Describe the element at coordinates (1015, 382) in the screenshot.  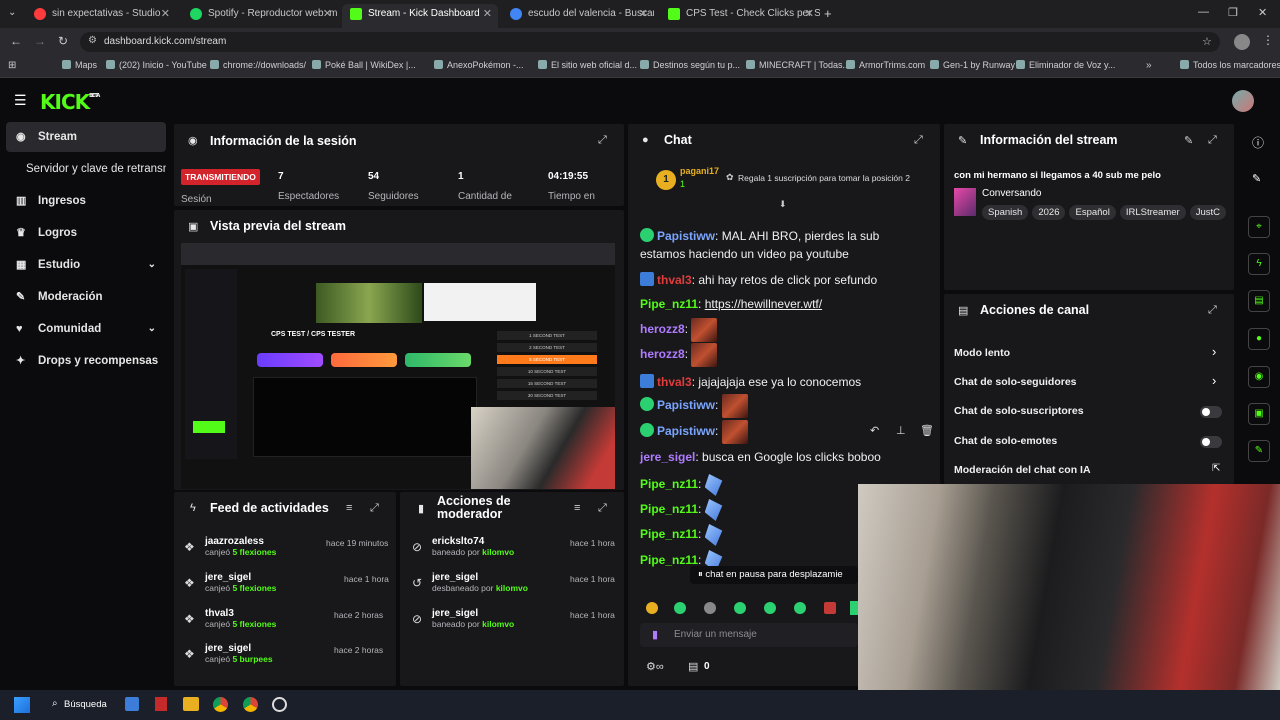
I see `action-followers-only: Chat de solo-seguidores` at that location.